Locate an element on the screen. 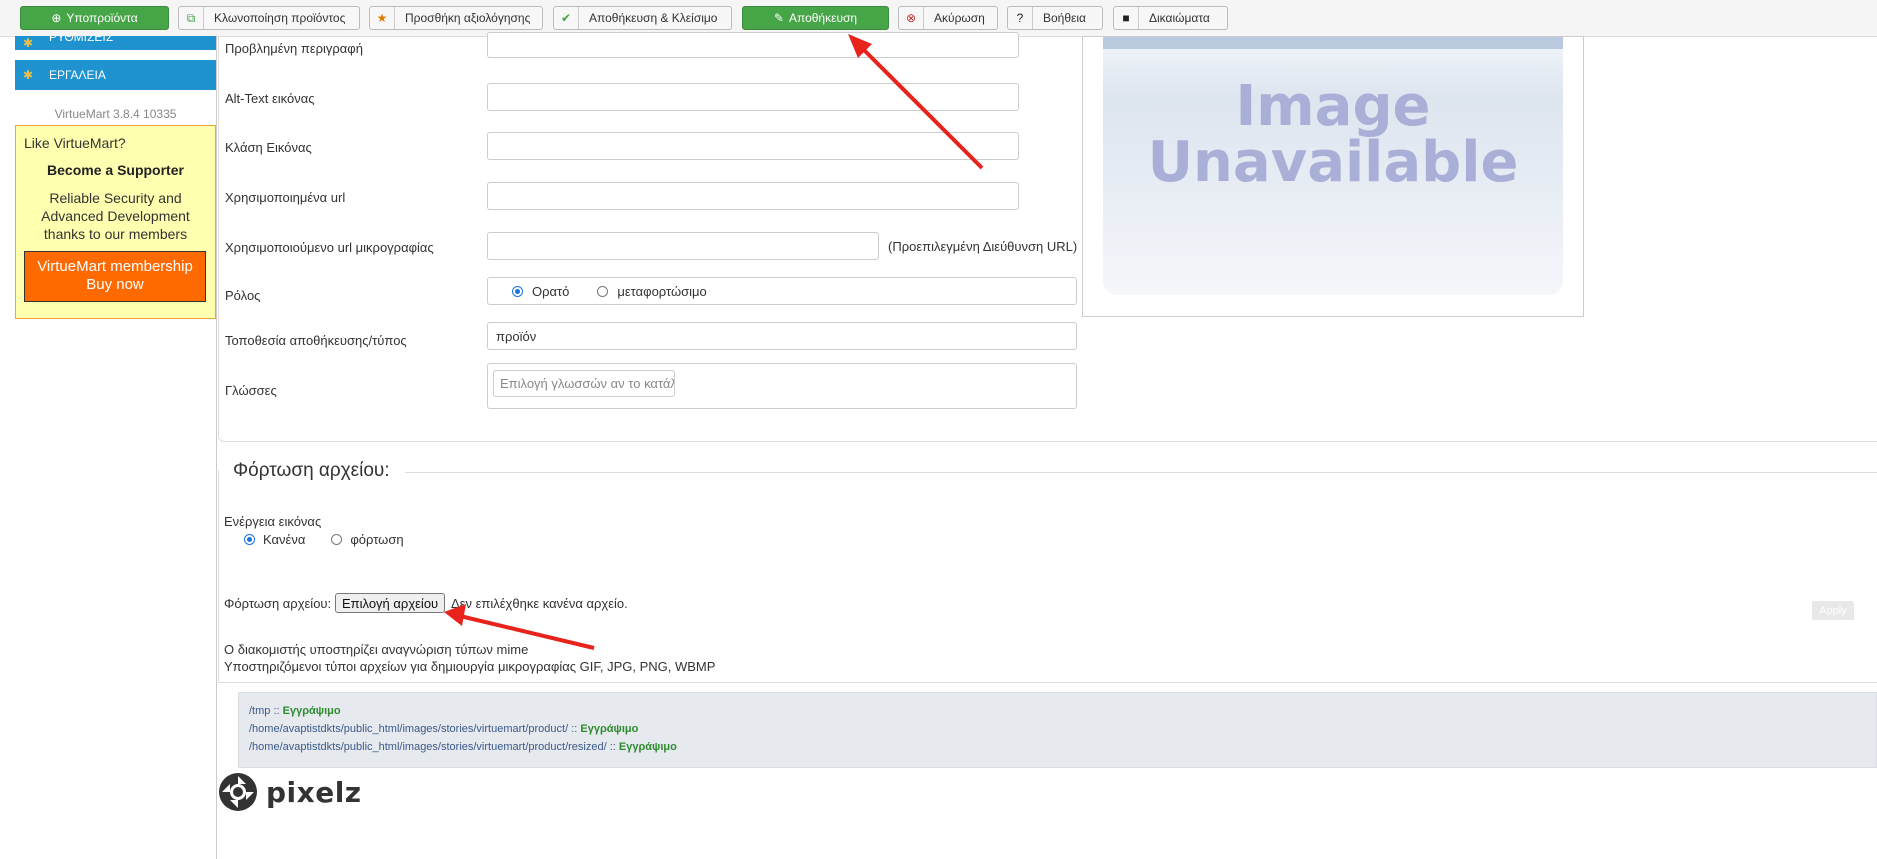 The image size is (1877, 859). thumb-url-input is located at coordinates (683, 246).